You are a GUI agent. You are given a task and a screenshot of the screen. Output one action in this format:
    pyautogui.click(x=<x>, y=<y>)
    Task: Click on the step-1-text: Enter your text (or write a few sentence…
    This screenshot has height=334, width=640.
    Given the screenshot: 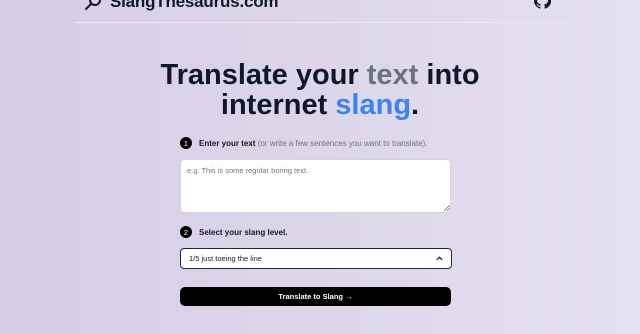 What is the action you would take?
    pyautogui.click(x=313, y=143)
    